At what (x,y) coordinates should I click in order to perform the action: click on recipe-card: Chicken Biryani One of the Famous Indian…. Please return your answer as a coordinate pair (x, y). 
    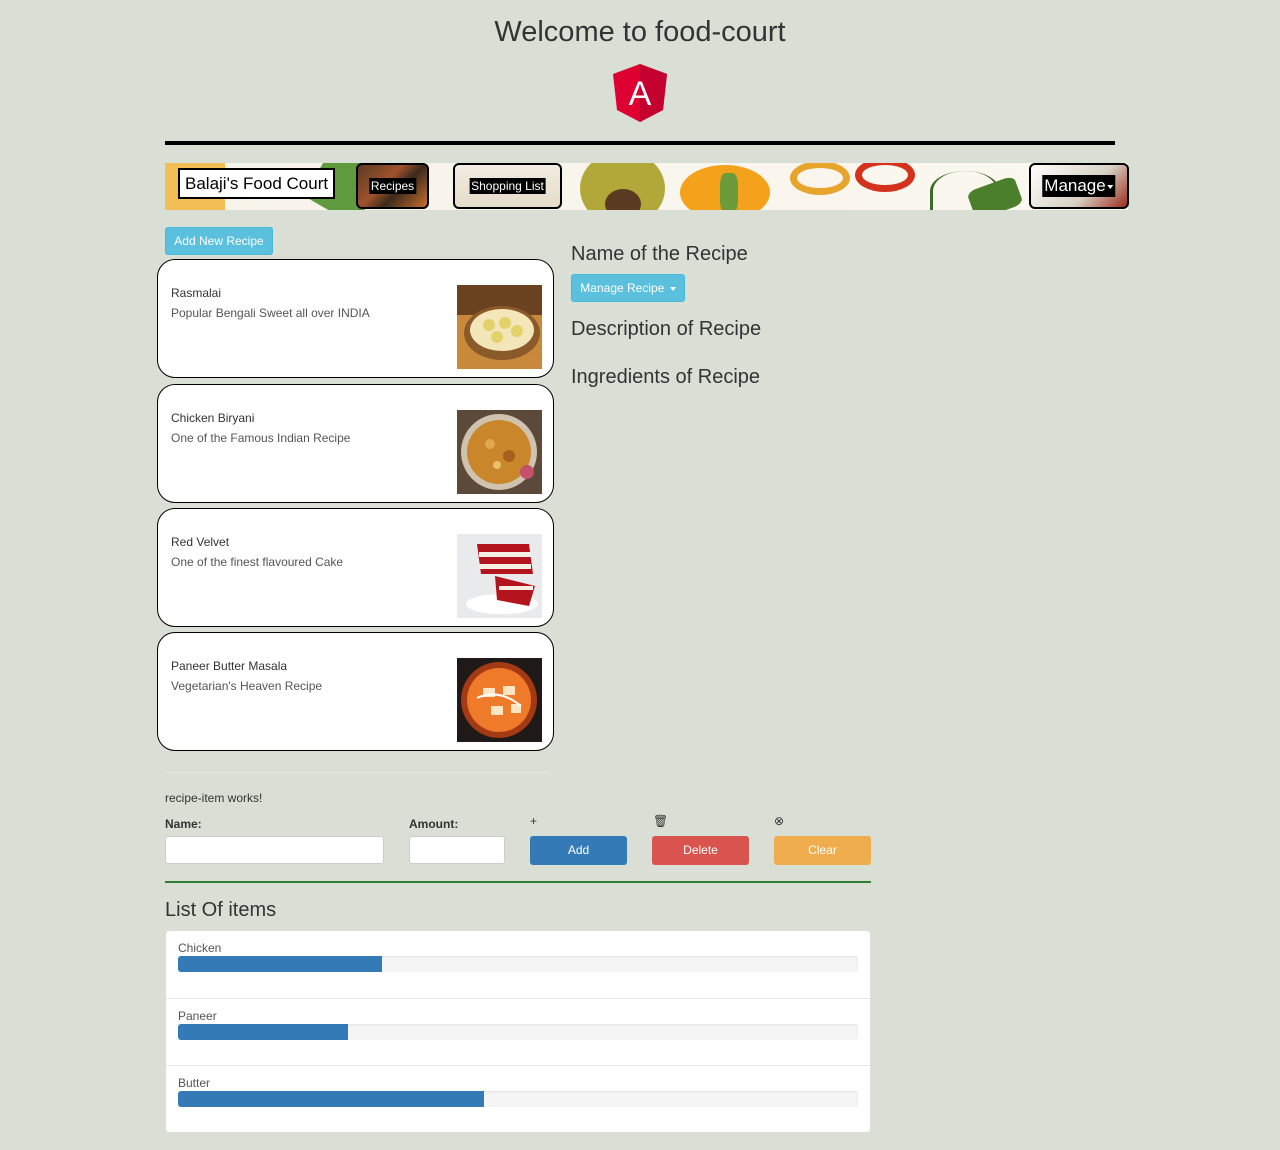
    Looking at the image, I should click on (355, 443).